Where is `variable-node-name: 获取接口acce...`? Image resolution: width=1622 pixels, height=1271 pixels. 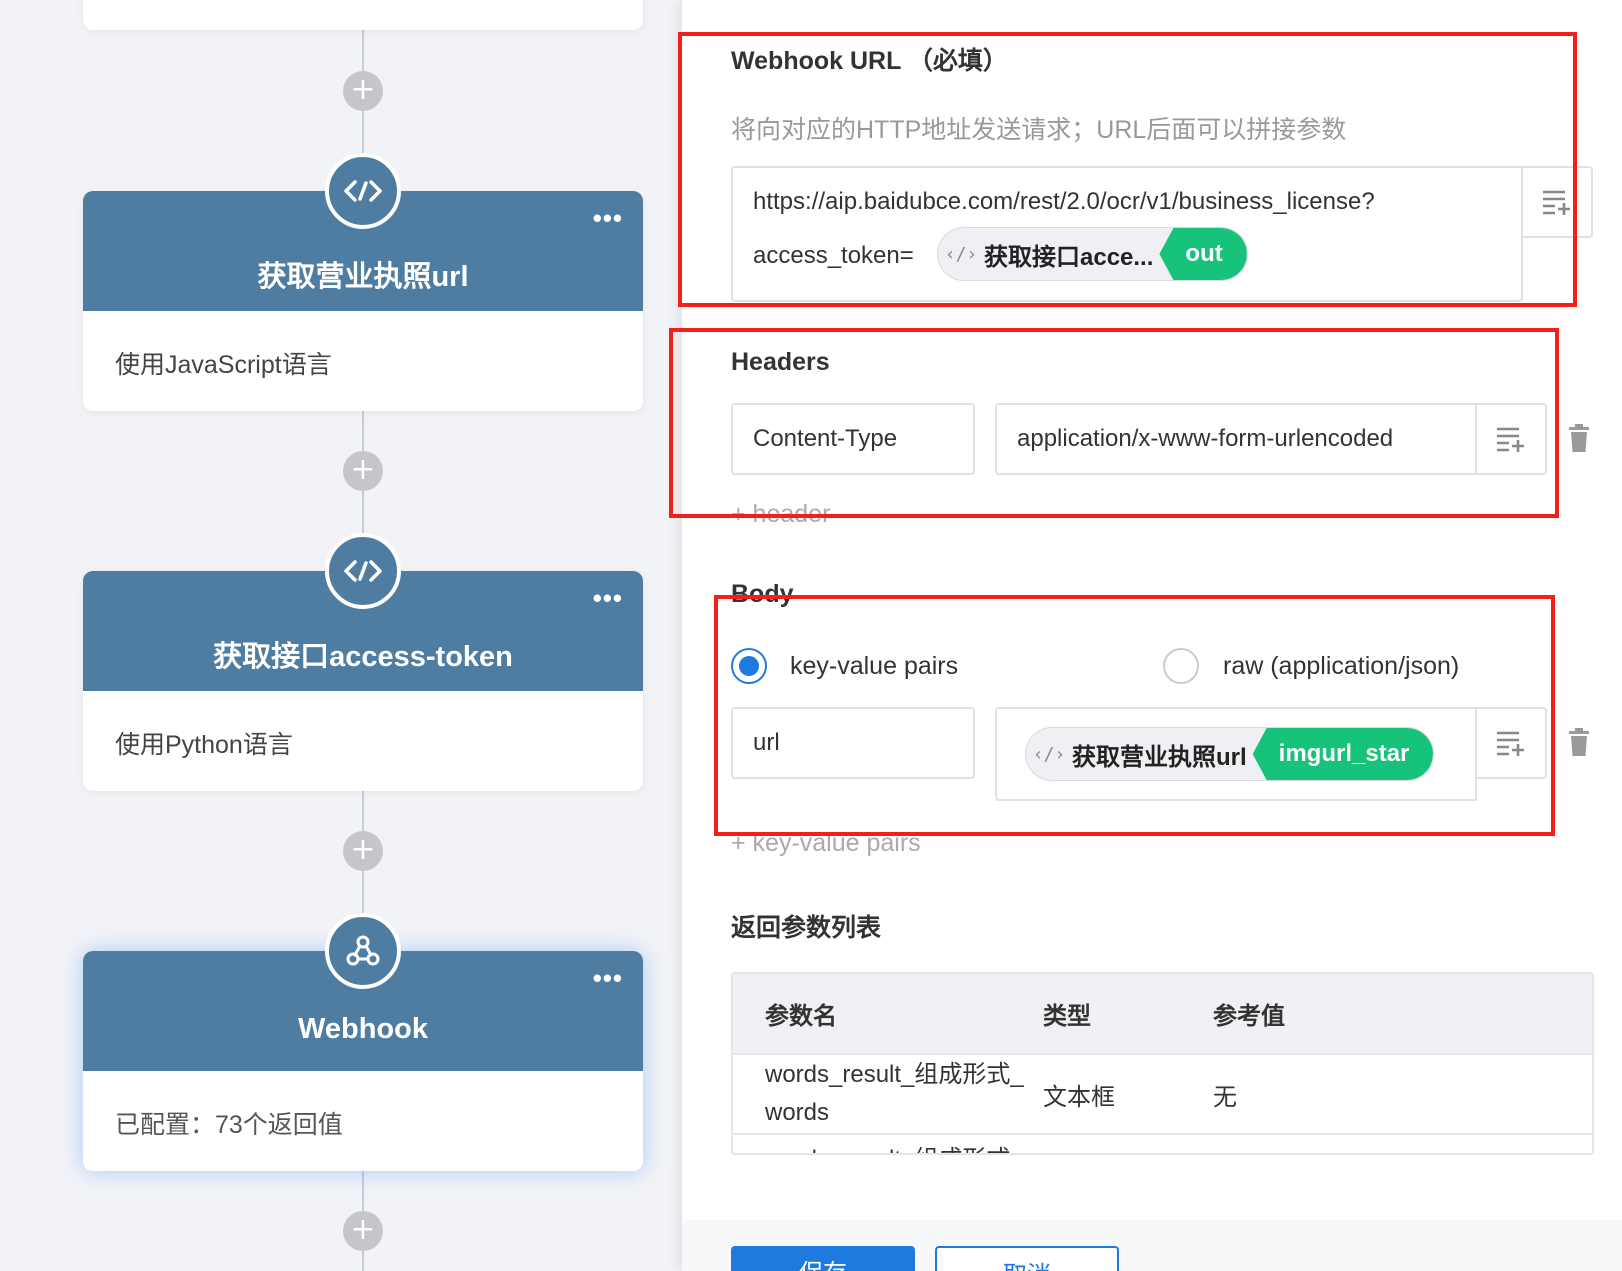 variable-node-name: 获取接口acce... is located at coordinates (1069, 257).